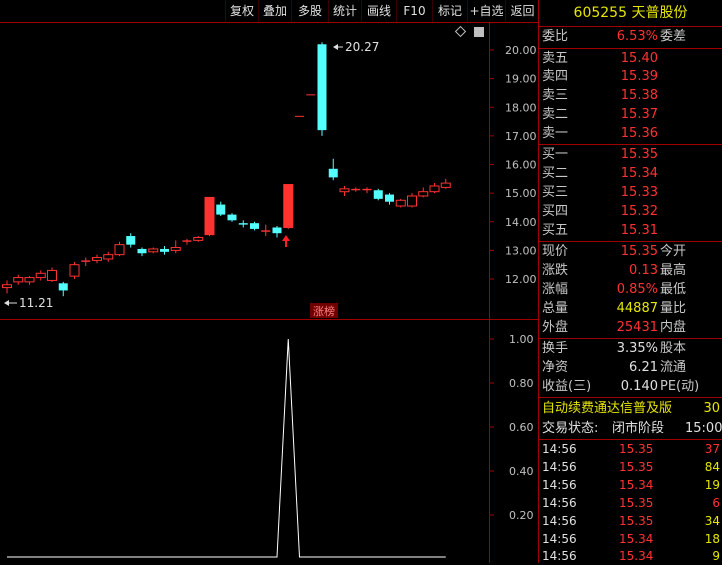 The width and height of the screenshot is (722, 565). What do you see at coordinates (570, 428) in the screenshot?
I see `status-label: 交易状态:` at bounding box center [570, 428].